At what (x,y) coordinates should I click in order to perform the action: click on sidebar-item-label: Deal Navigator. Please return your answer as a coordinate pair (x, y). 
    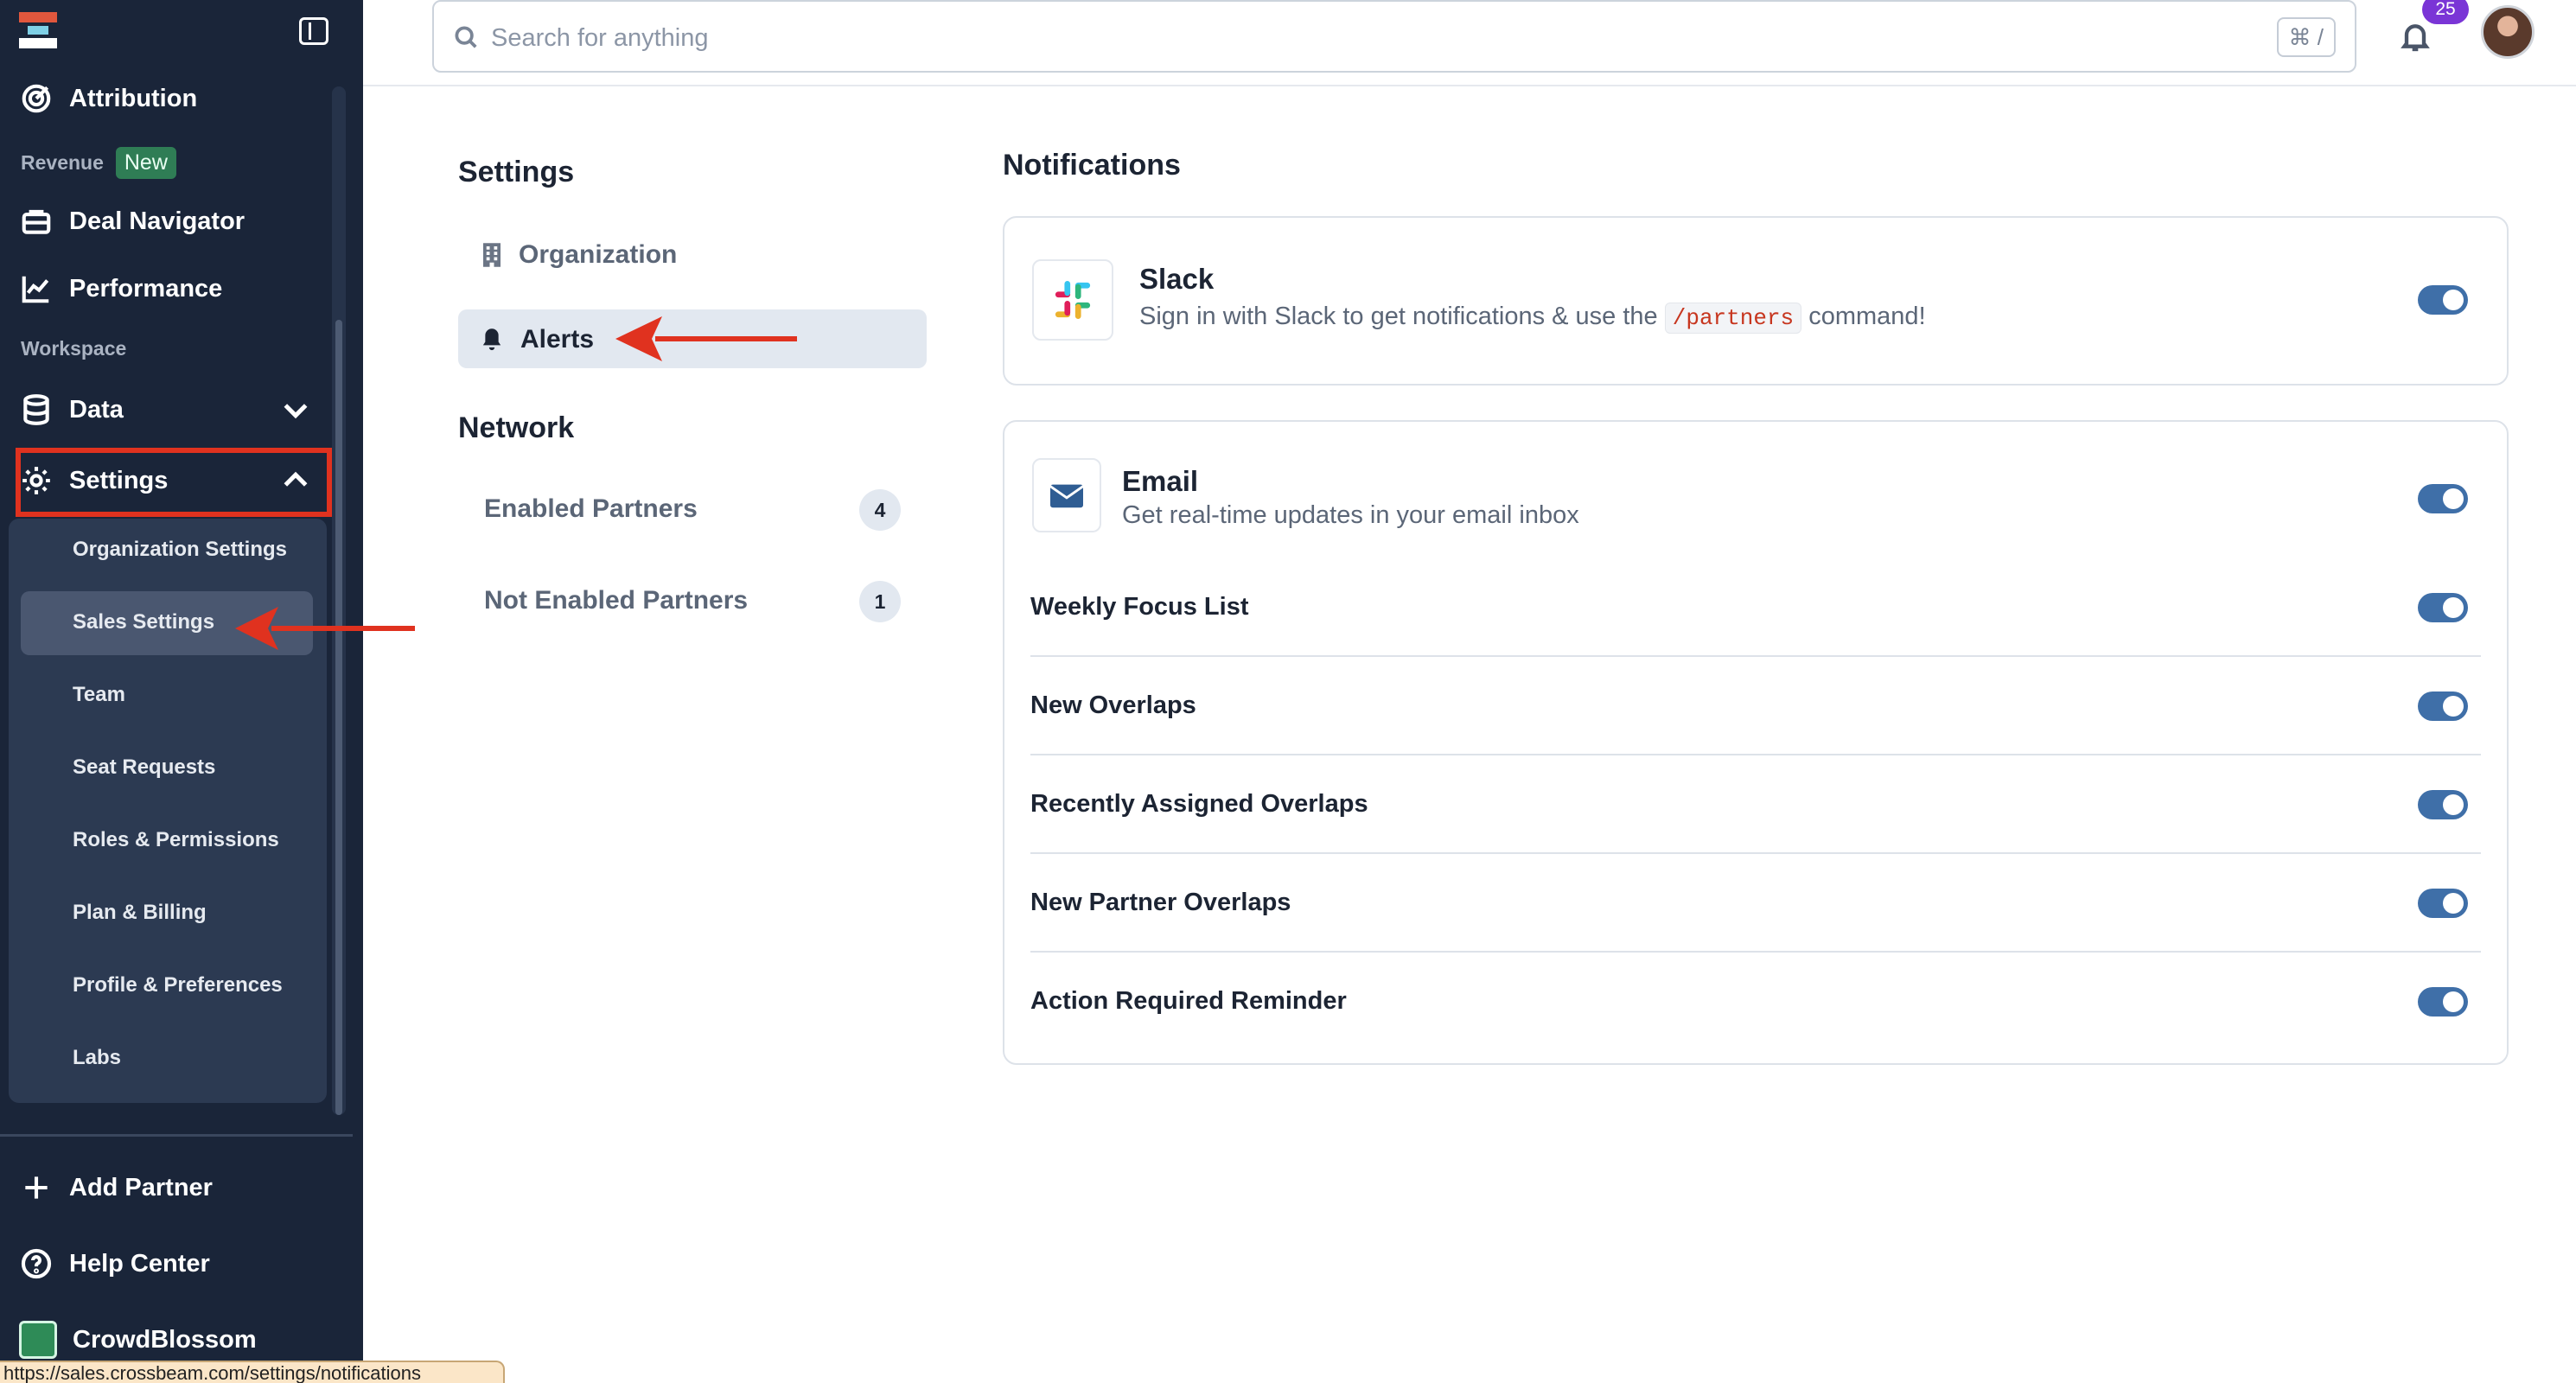
    Looking at the image, I should click on (157, 221).